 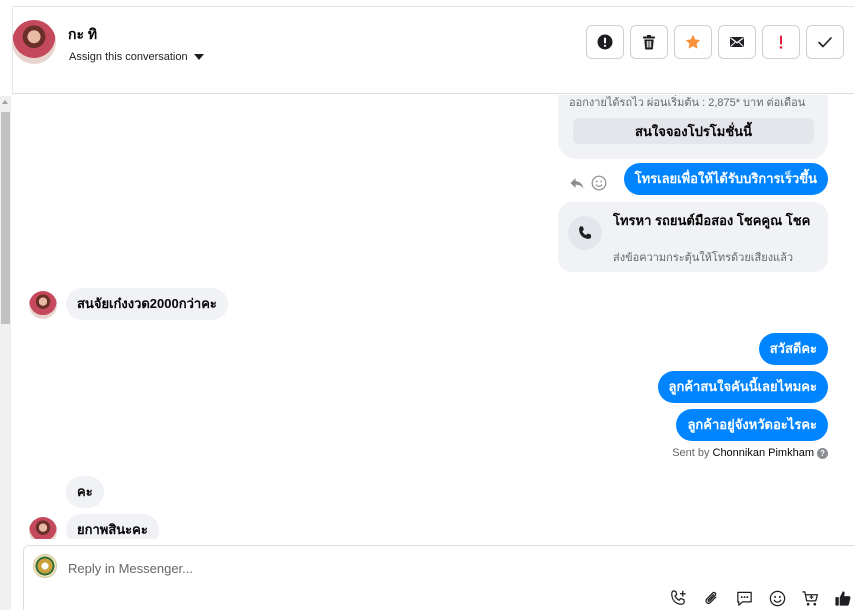 What do you see at coordinates (585, 233) in the screenshot?
I see `phone-icon` at bounding box center [585, 233].